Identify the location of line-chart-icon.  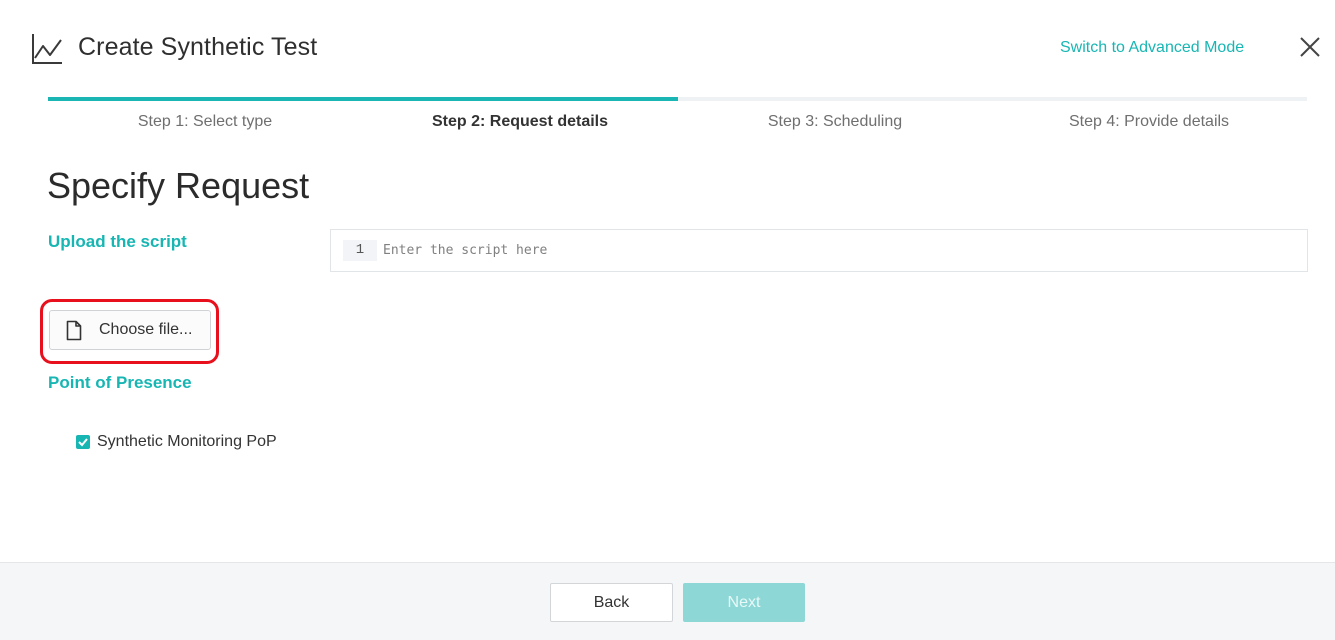
(47, 49).